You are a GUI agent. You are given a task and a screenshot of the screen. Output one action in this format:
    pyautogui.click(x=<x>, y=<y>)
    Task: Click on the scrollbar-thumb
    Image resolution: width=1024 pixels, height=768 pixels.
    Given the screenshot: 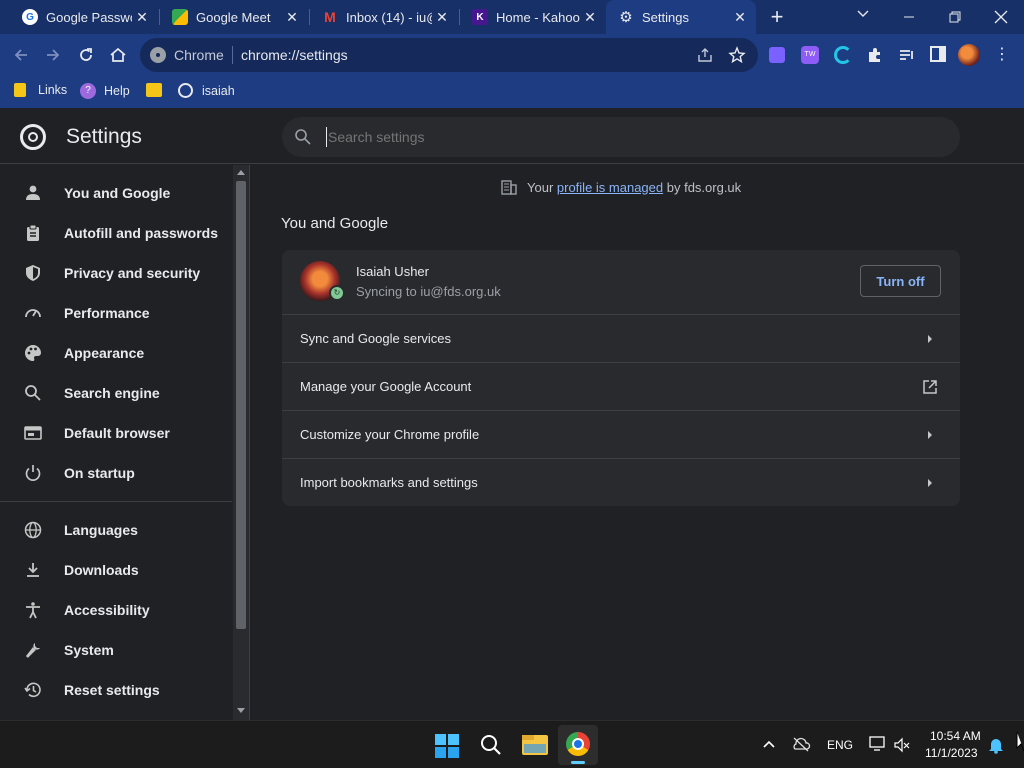 What is the action you would take?
    pyautogui.click(x=241, y=405)
    